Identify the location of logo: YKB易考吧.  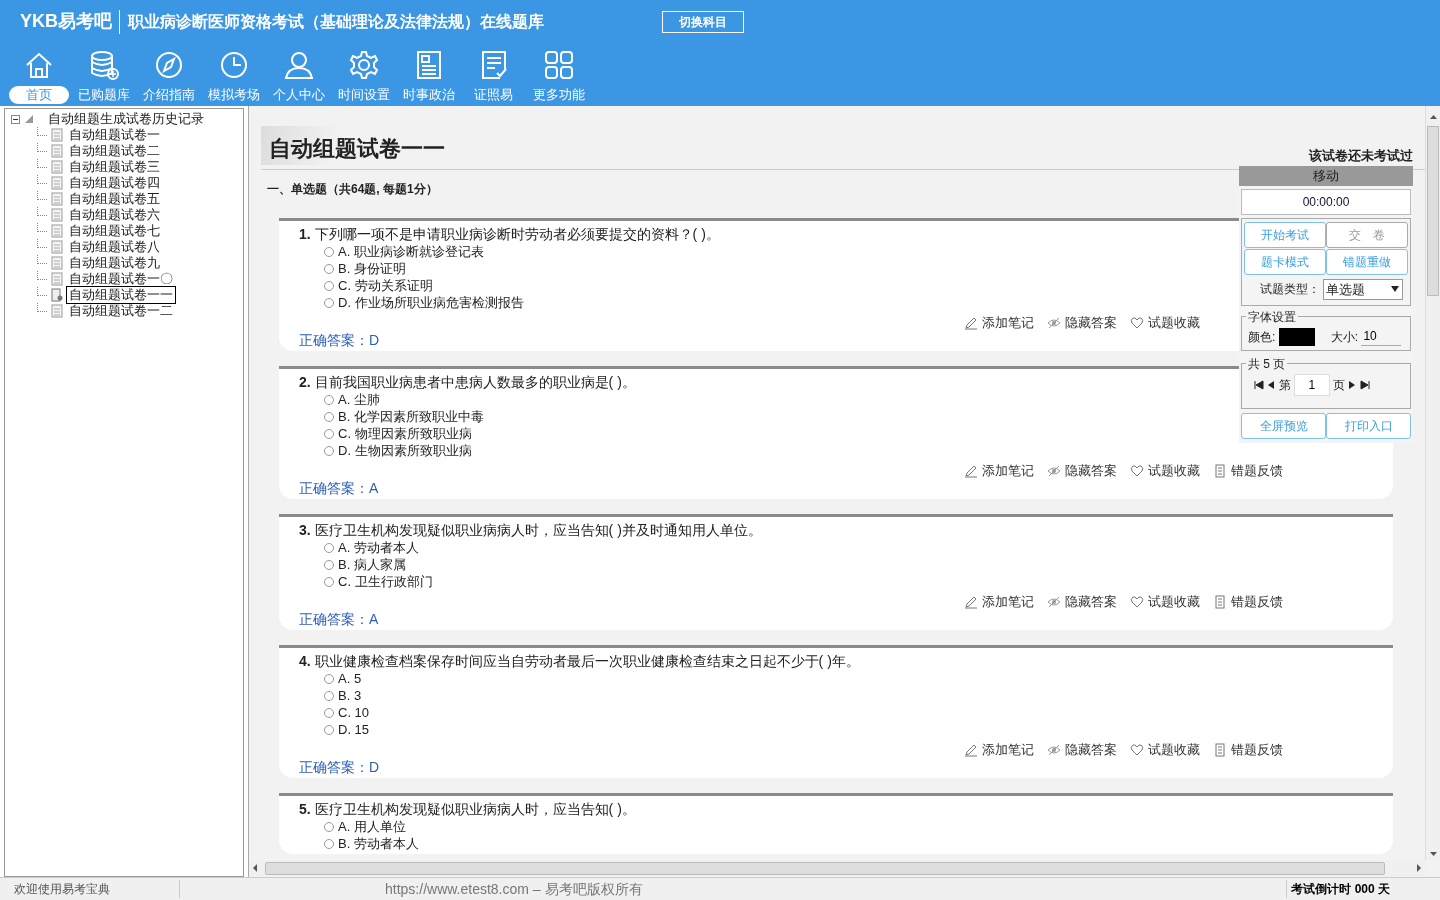
(66, 21).